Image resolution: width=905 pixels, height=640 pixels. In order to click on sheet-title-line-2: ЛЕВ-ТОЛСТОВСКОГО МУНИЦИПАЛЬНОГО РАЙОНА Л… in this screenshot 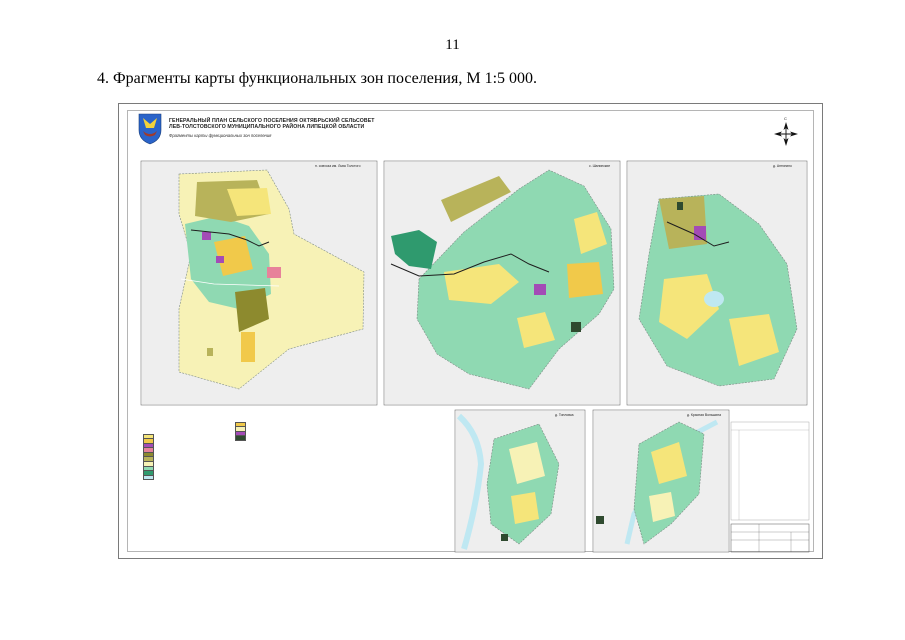, I will do `click(267, 127)`.